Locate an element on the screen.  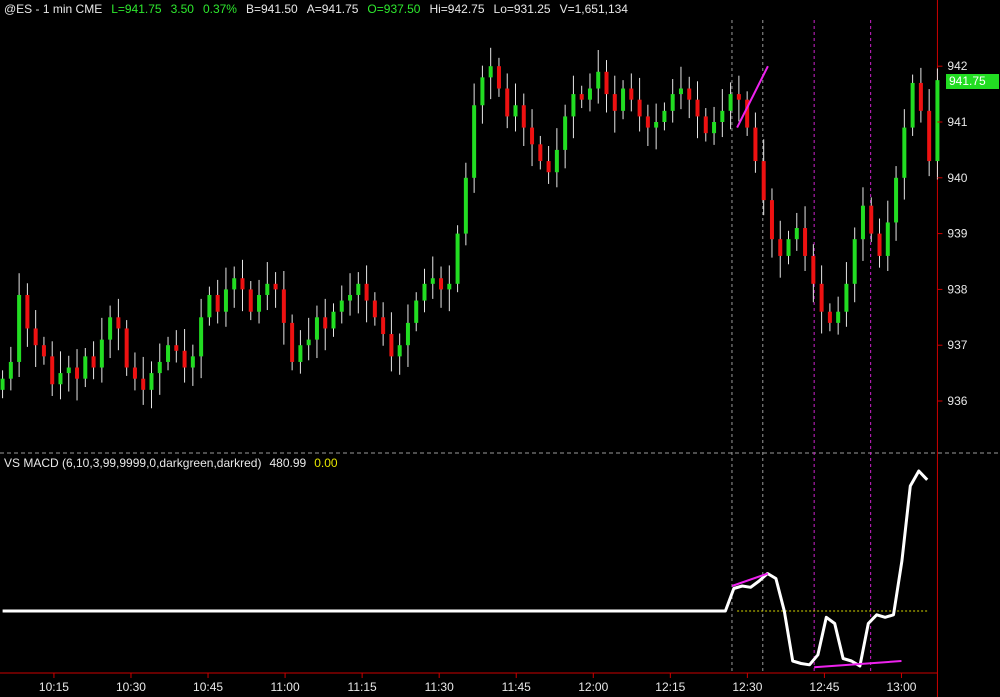
x-tick-label: 11:15 is located at coordinates (362, 687).